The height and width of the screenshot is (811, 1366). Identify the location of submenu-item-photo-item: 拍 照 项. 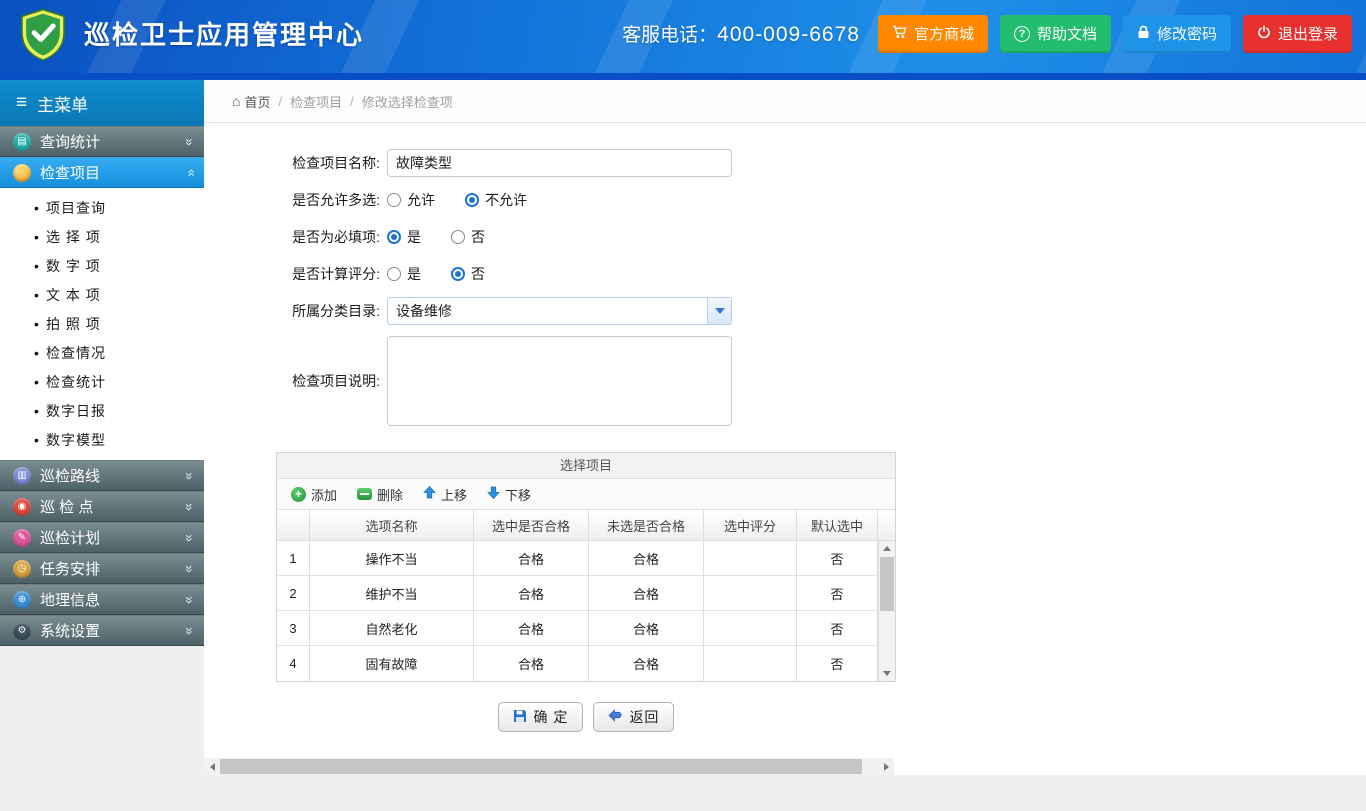
(102, 323).